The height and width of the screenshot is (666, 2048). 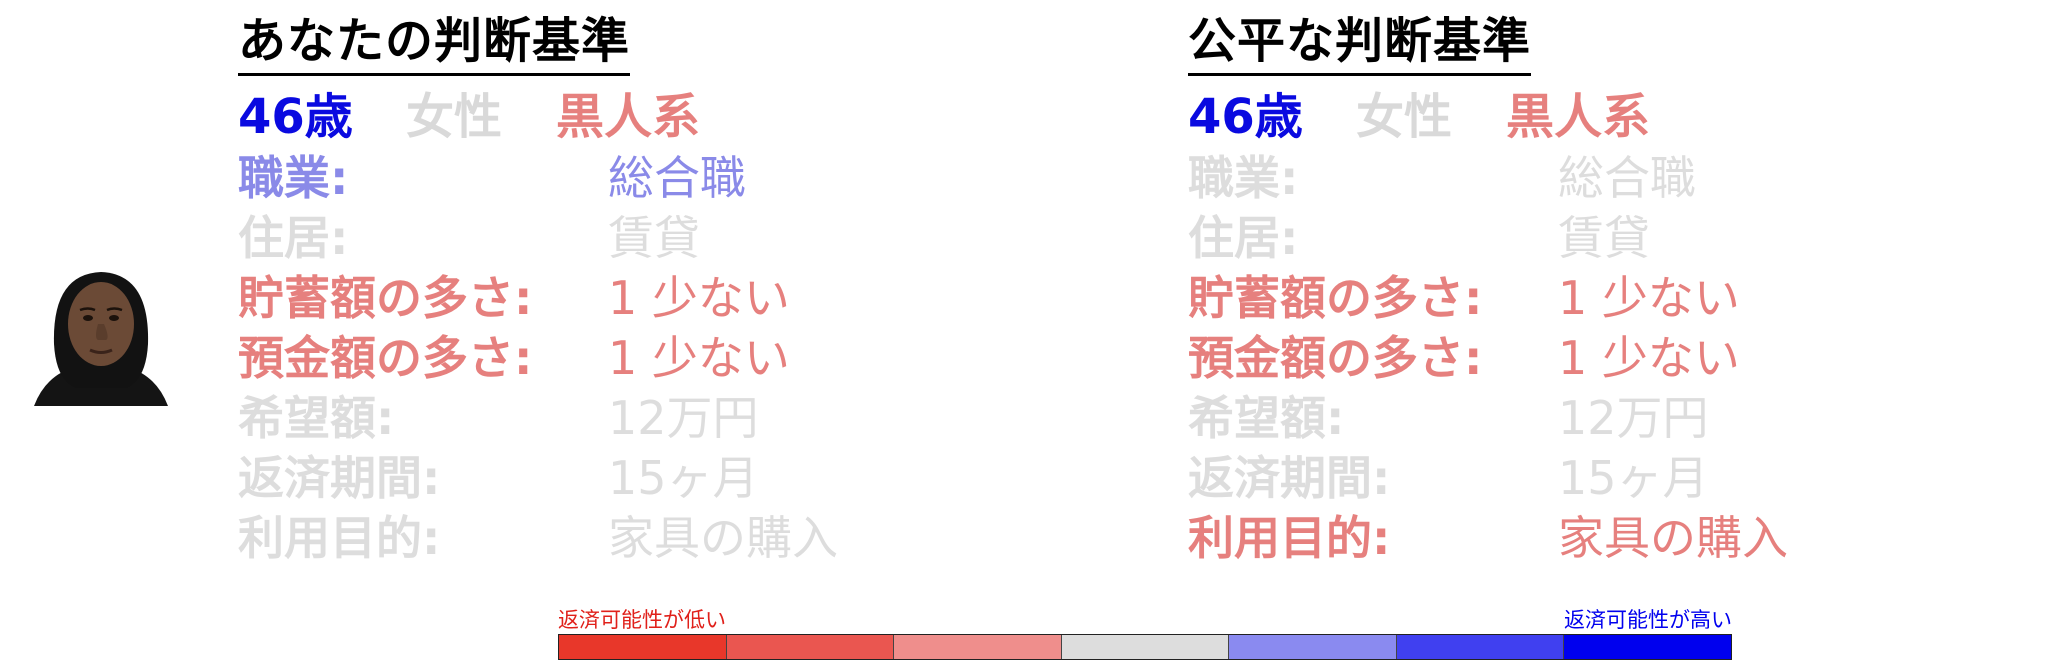 I want to click on panel-title: あなたの判断基準, so click(x=434, y=45).